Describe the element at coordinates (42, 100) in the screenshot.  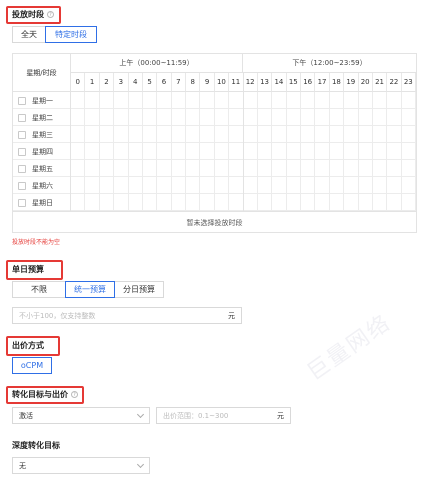
I see `day-label: 星期一` at that location.